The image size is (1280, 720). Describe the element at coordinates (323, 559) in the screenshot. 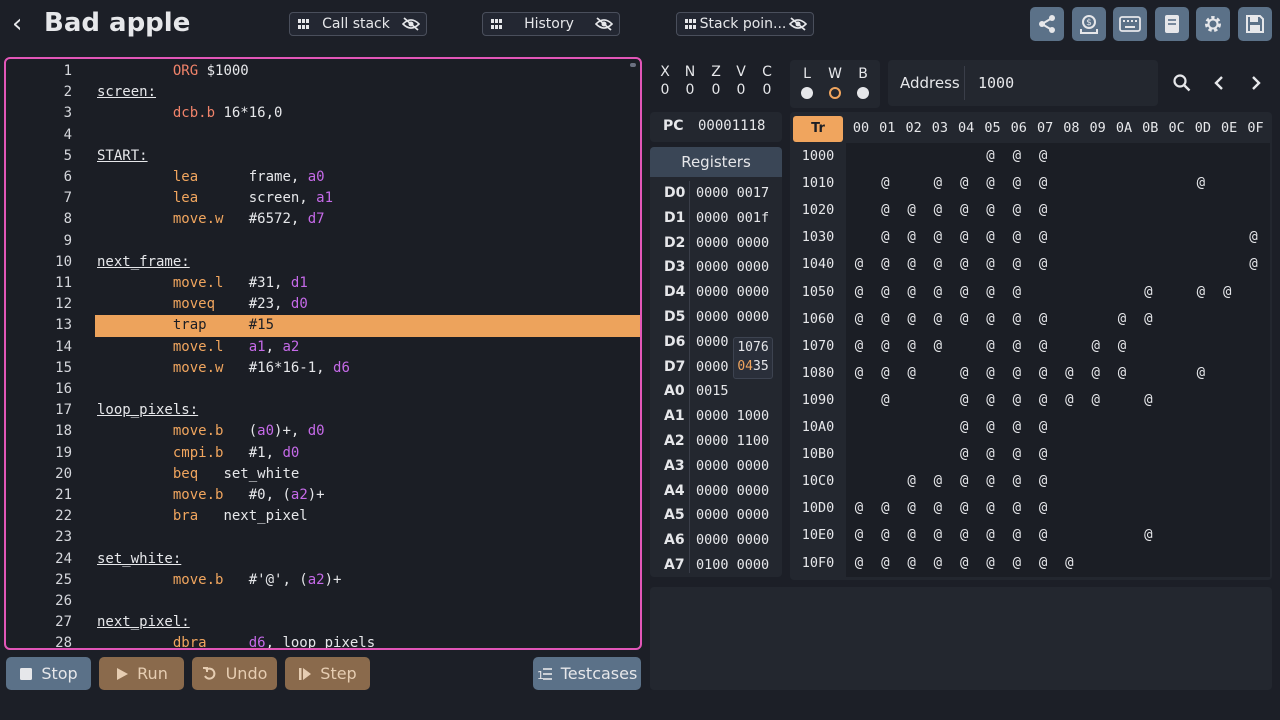

I see `code-line: 24 set_white:` at that location.